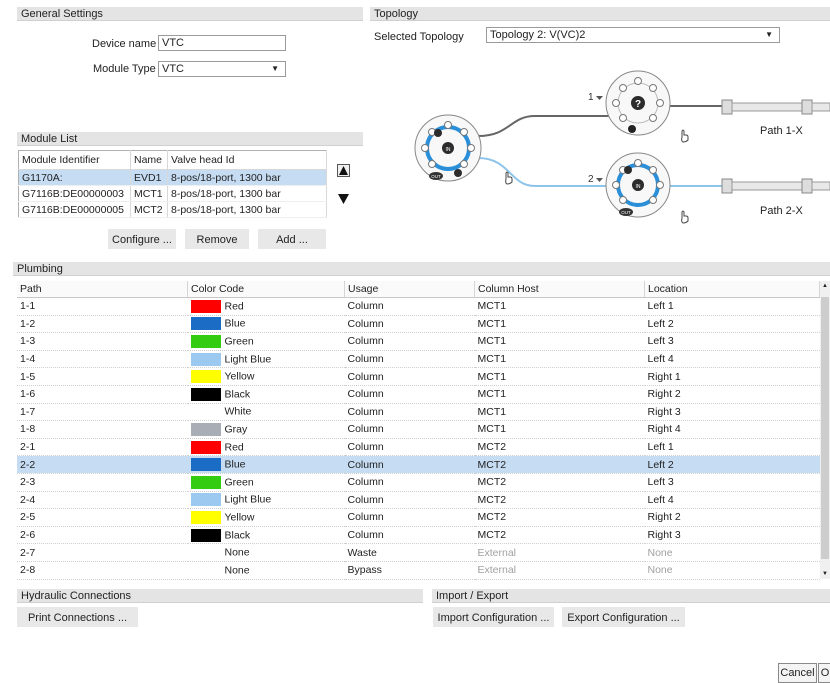 The height and width of the screenshot is (683, 830). Describe the element at coordinates (235, 323) in the screenshot. I see `color-label: Blue` at that location.